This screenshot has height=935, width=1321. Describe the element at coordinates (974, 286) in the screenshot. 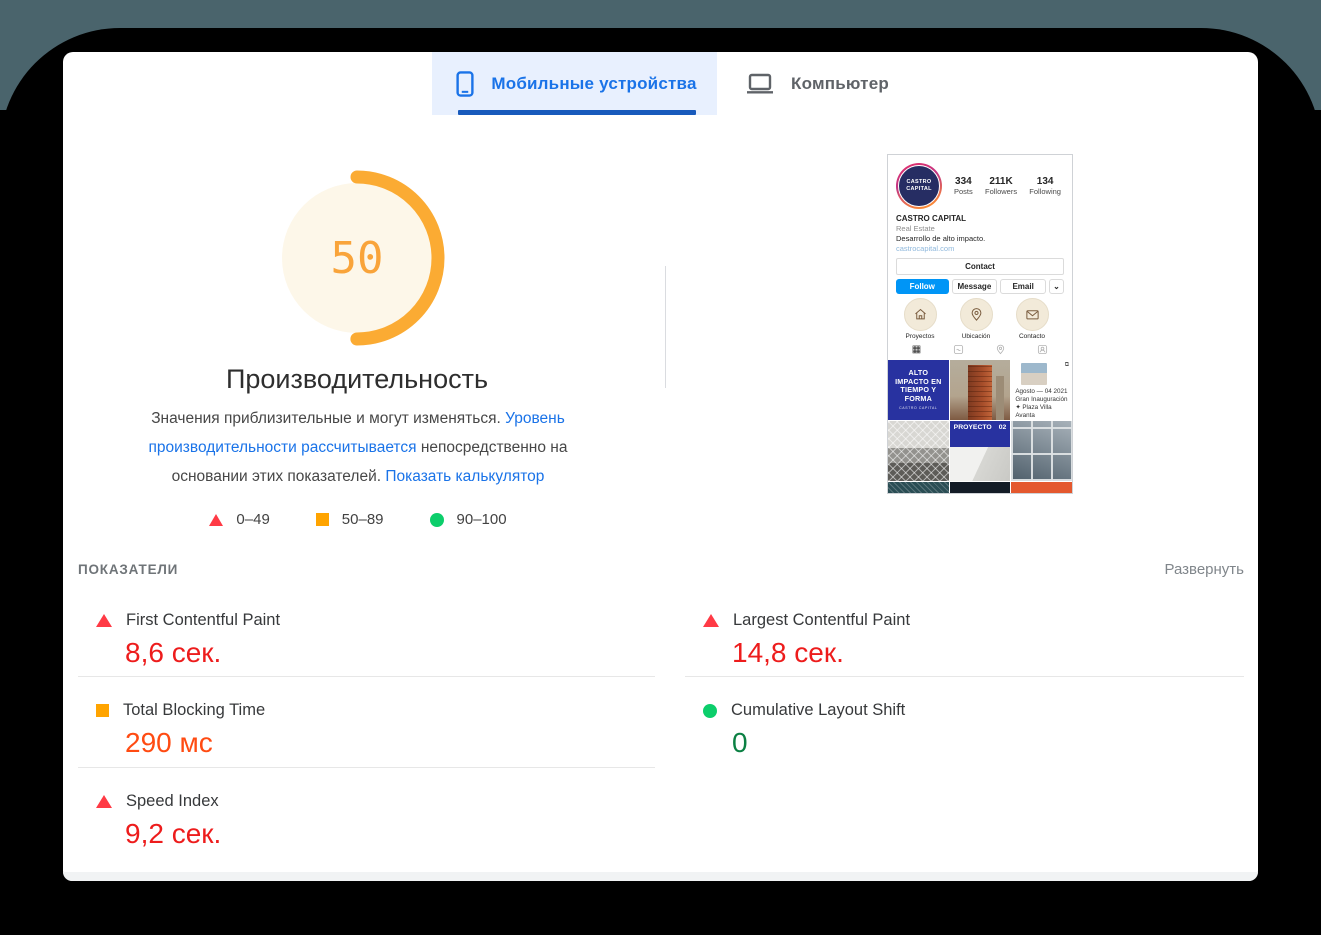

I see `message-button: Message` at that location.